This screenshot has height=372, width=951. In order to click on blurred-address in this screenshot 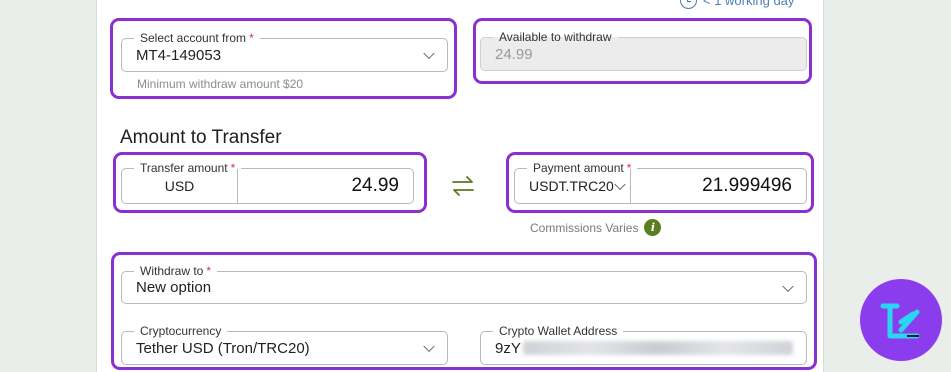, I will do `click(657, 348)`.